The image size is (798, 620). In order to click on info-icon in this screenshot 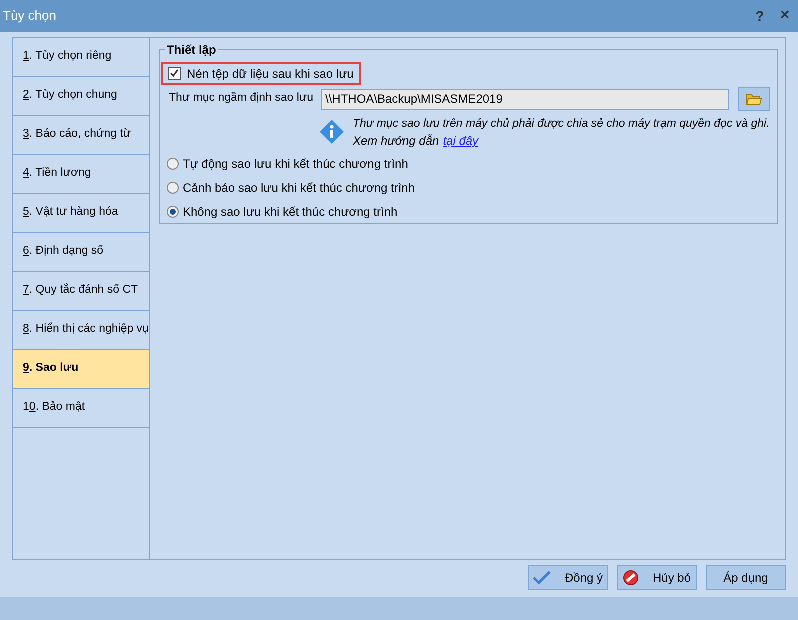, I will do `click(331, 132)`.